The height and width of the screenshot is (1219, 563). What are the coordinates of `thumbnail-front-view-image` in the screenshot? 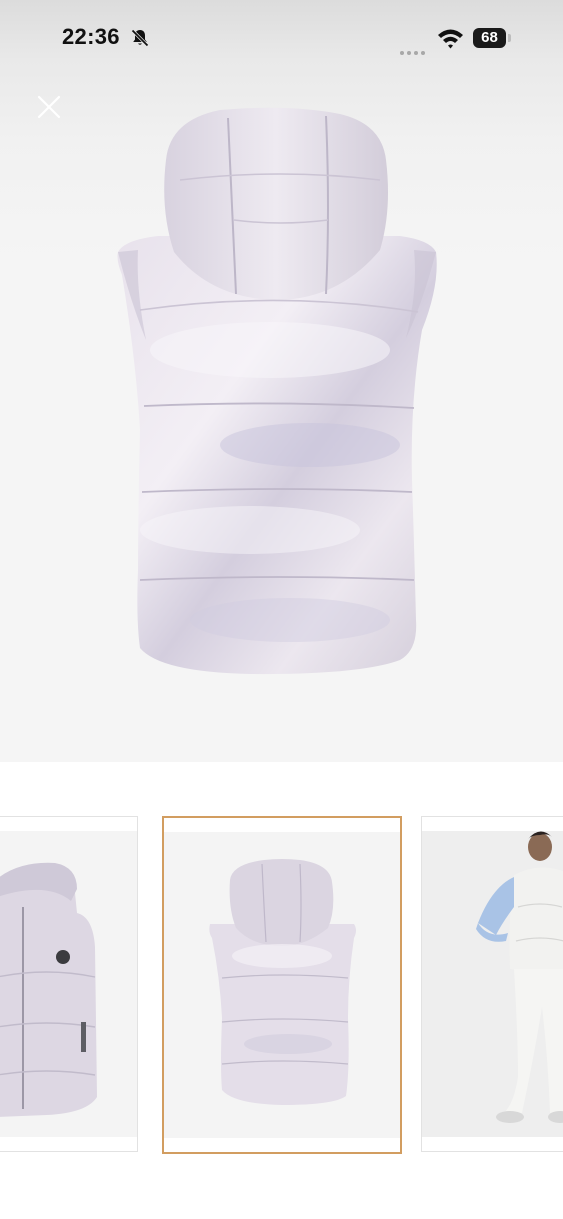 It's located at (48, 989).